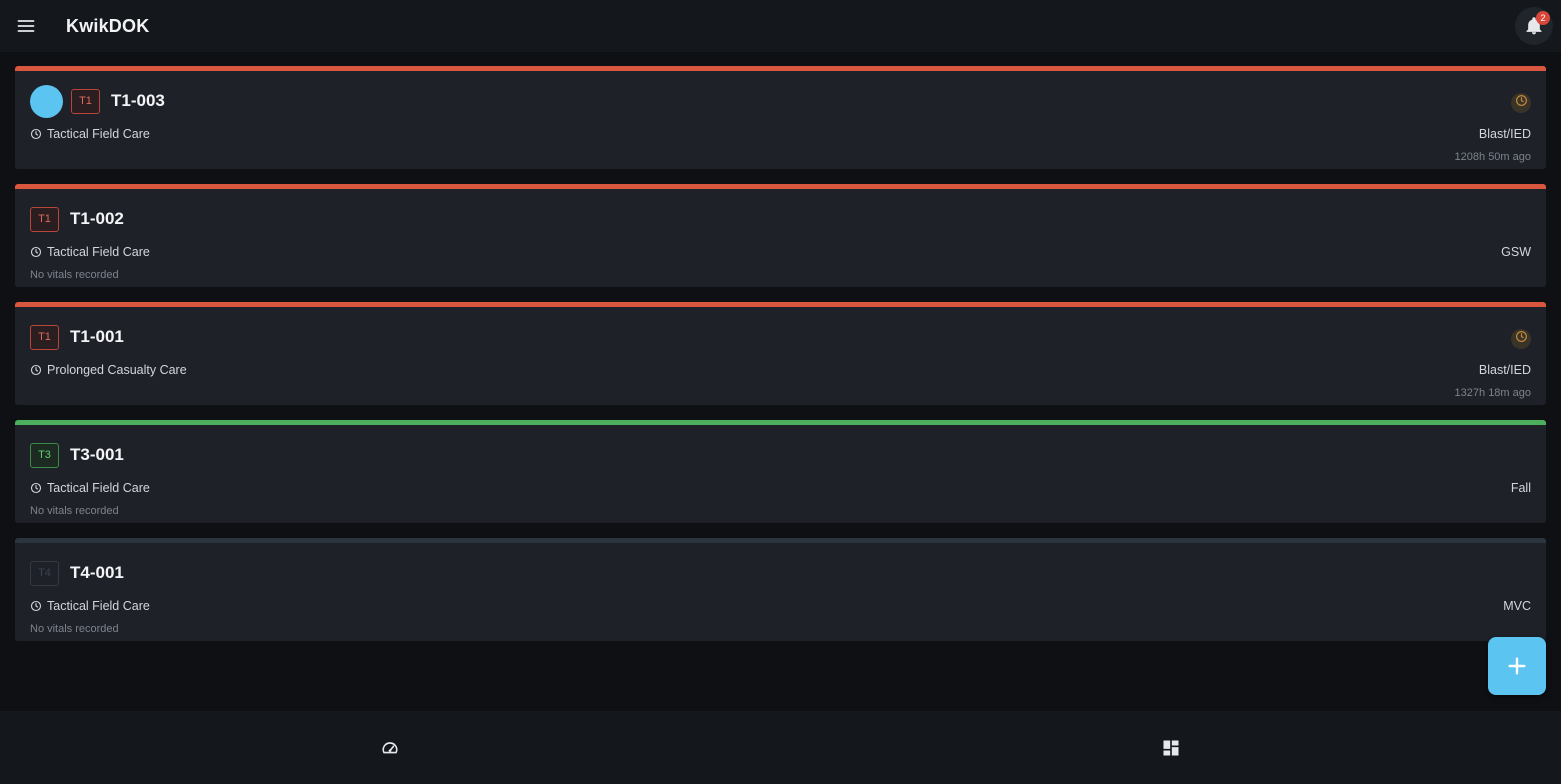  What do you see at coordinates (108, 25) in the screenshot?
I see `app-title: KwikDOK` at bounding box center [108, 25].